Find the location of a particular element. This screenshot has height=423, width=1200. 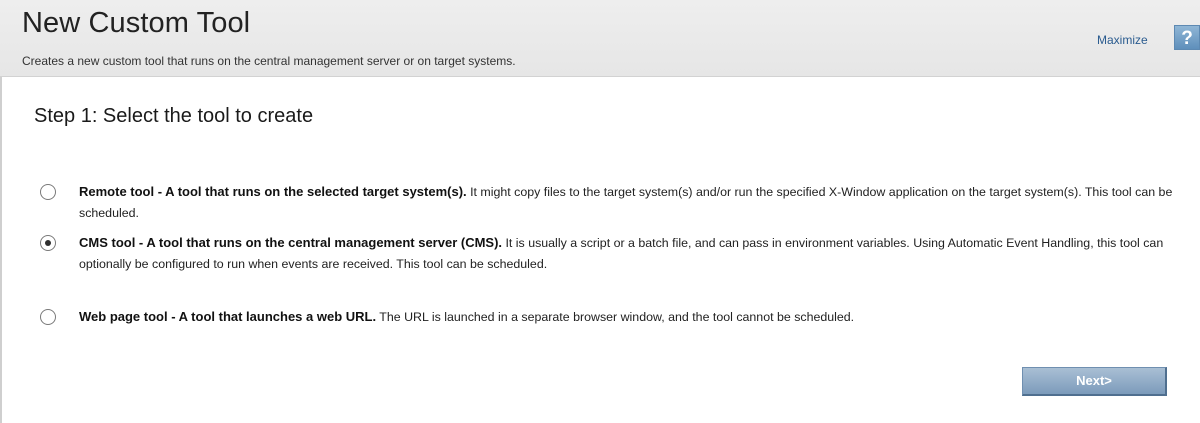

radio-cms-tool is located at coordinates (48, 243).